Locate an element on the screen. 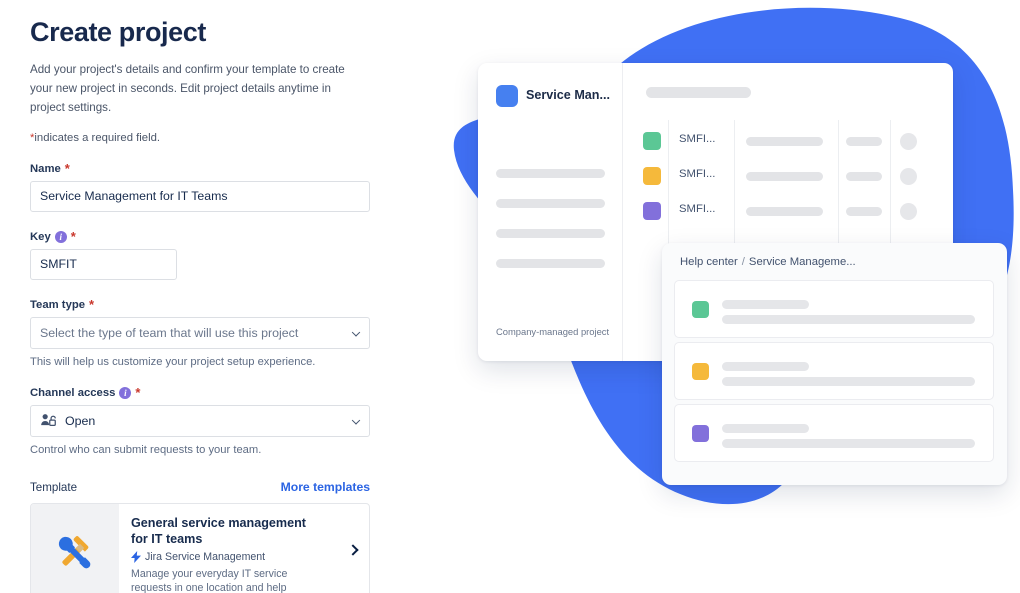 The width and height of the screenshot is (1020, 593). key-input: SMFIT is located at coordinates (103, 264).